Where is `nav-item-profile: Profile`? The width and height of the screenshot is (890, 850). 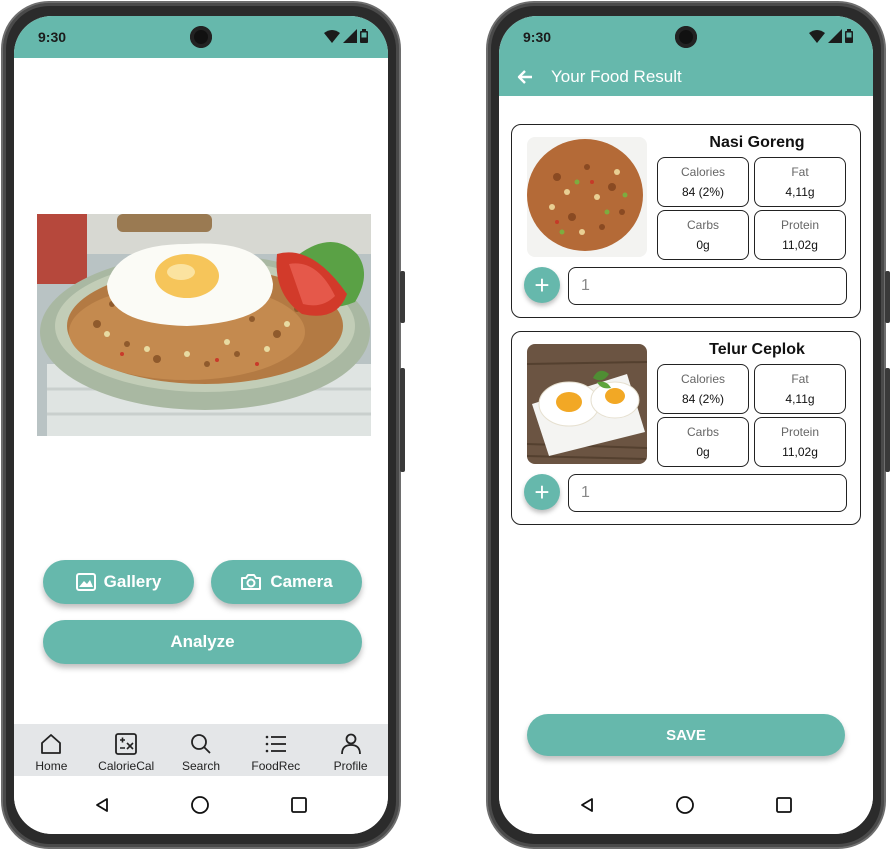
nav-item-profile: Profile is located at coordinates (351, 753).